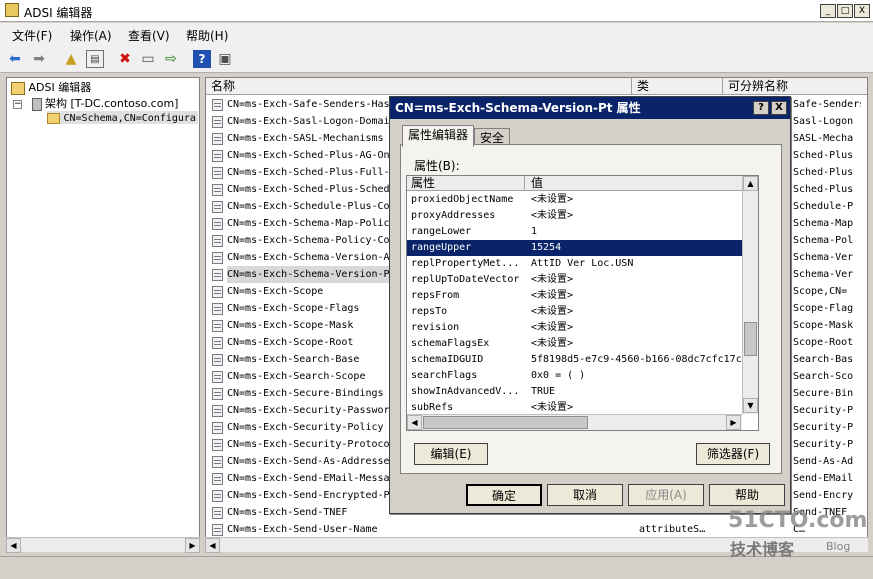 This screenshot has height=579, width=873. Describe the element at coordinates (15, 59) in the screenshot. I see `back-arrow-icon: ⬅` at that location.